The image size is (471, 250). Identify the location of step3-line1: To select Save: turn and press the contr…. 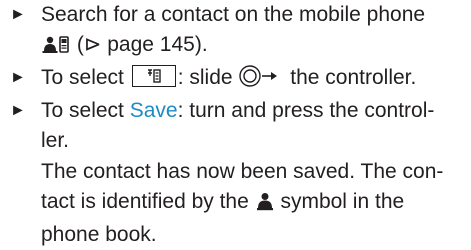
(254, 111).